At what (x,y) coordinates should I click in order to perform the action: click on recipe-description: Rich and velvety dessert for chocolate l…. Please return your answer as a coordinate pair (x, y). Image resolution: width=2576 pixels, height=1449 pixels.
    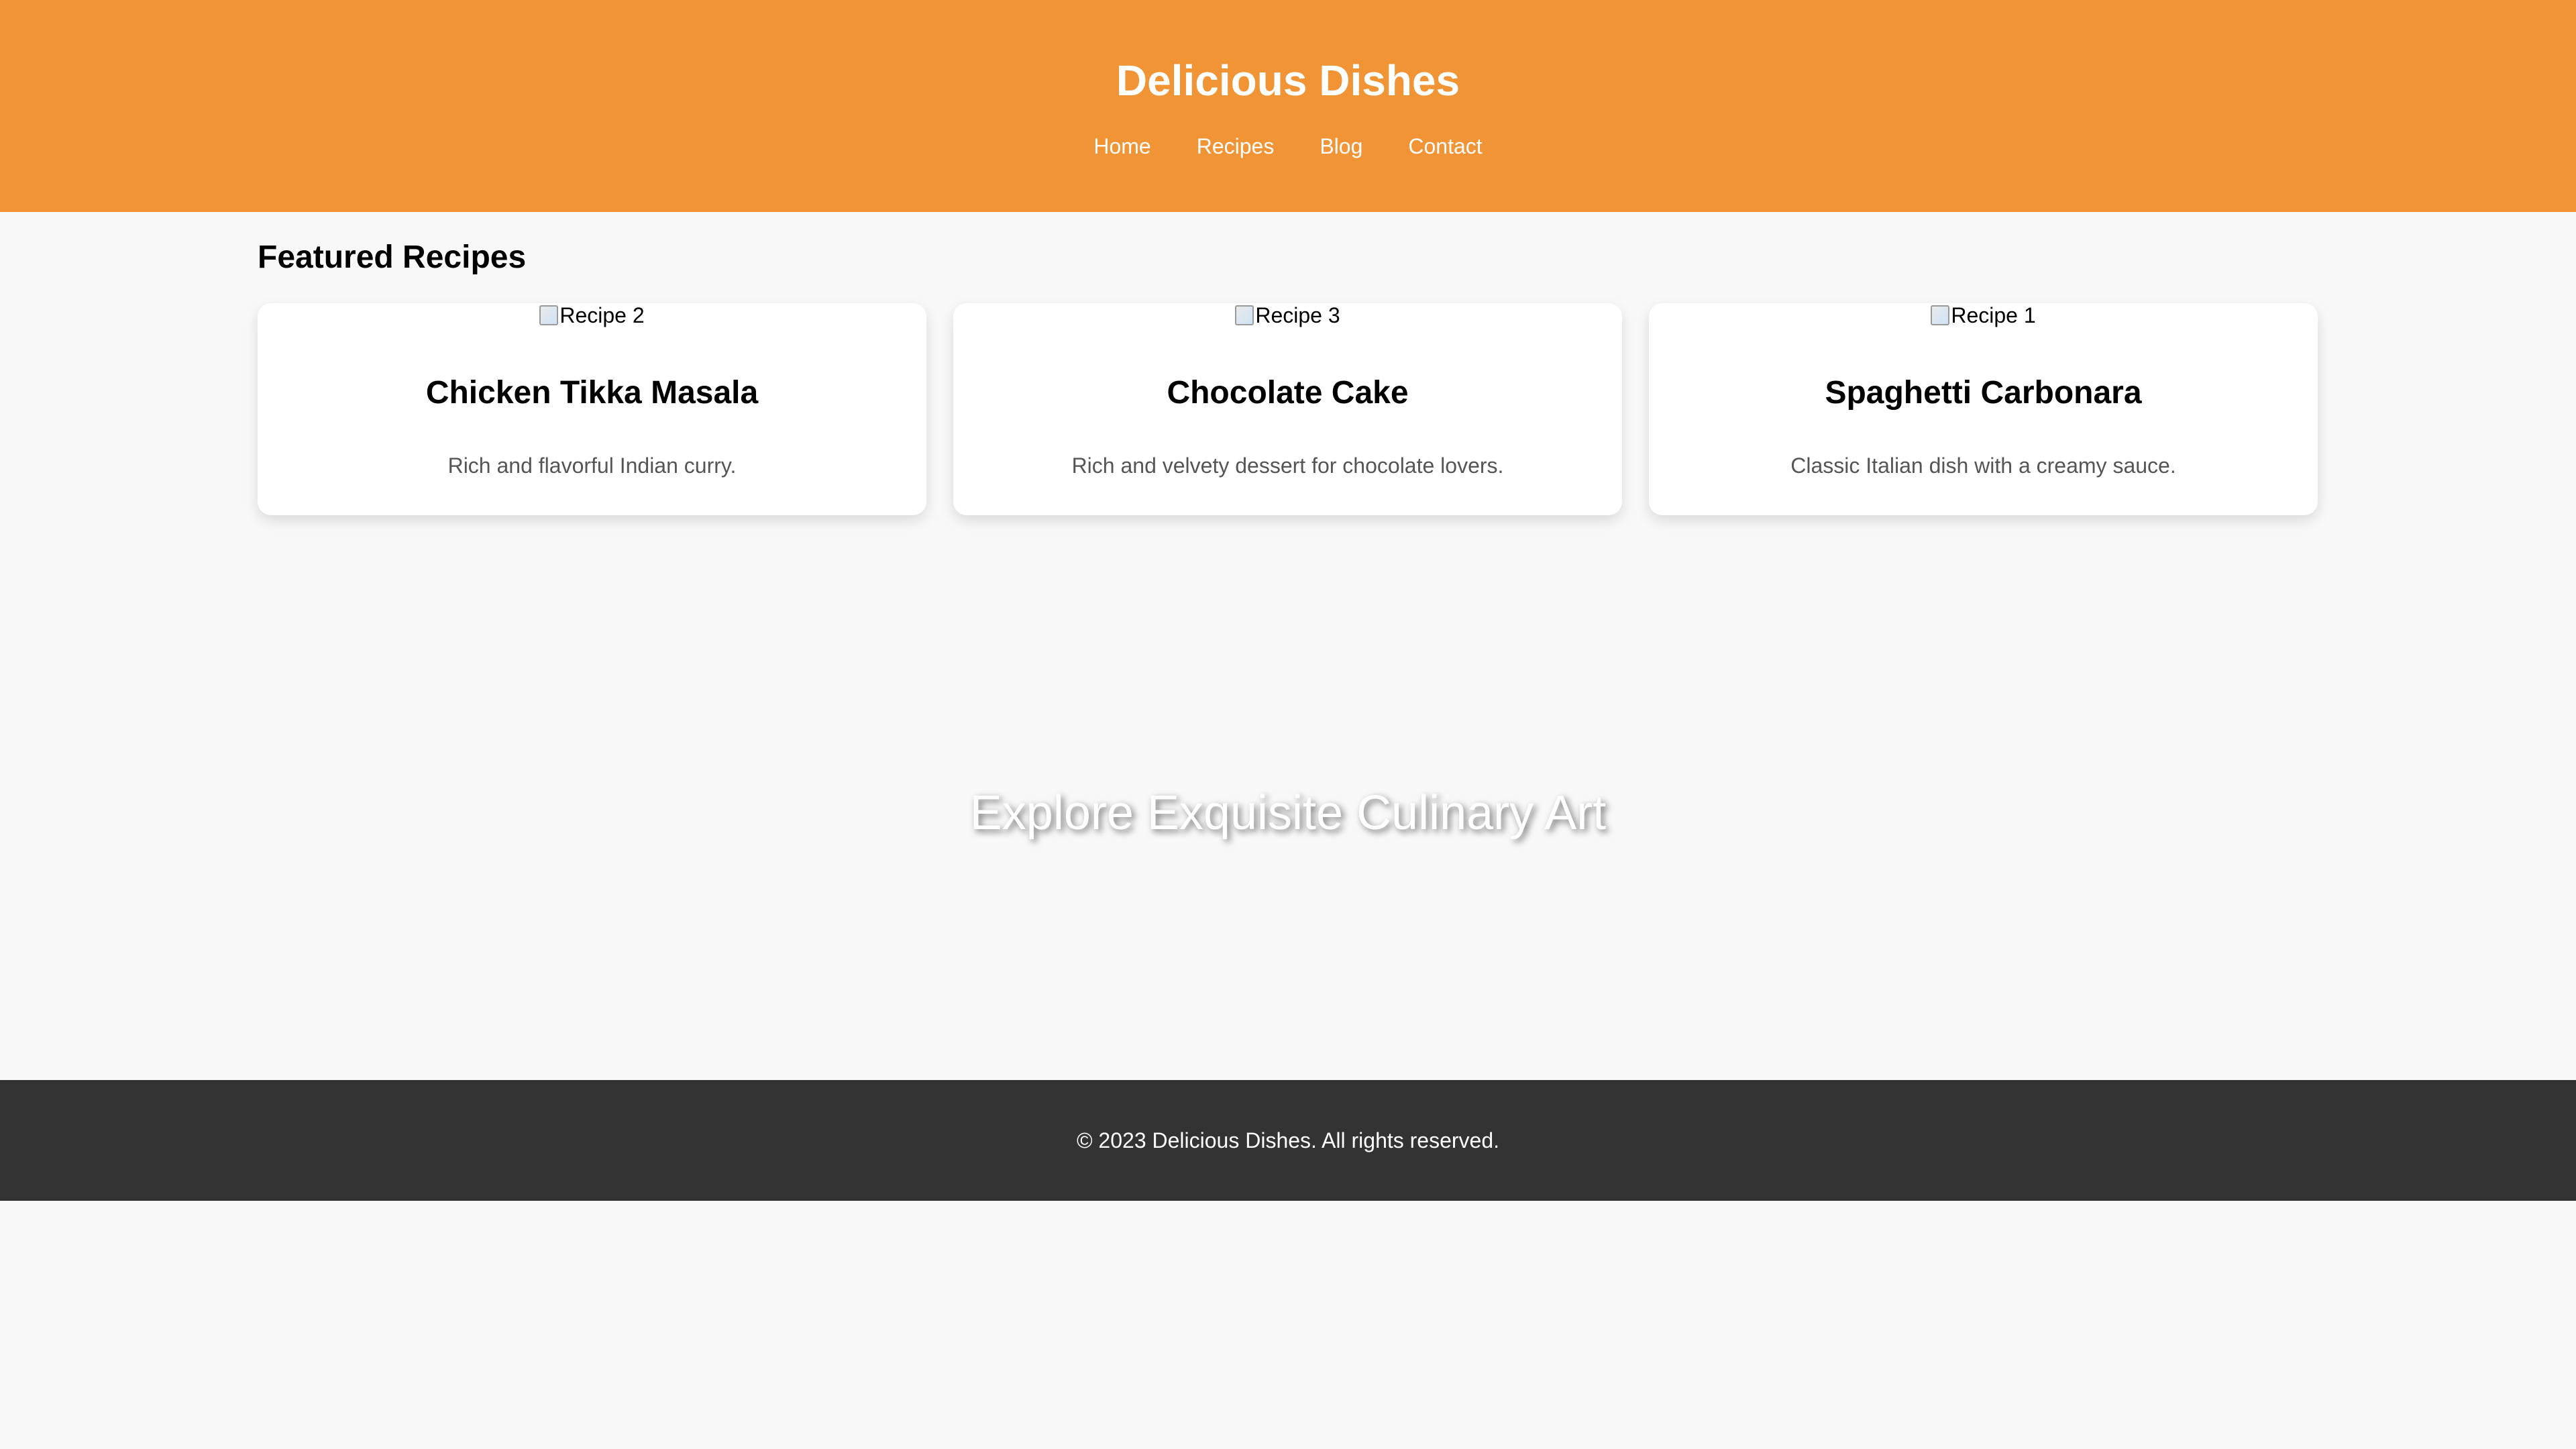
    Looking at the image, I should click on (1287, 465).